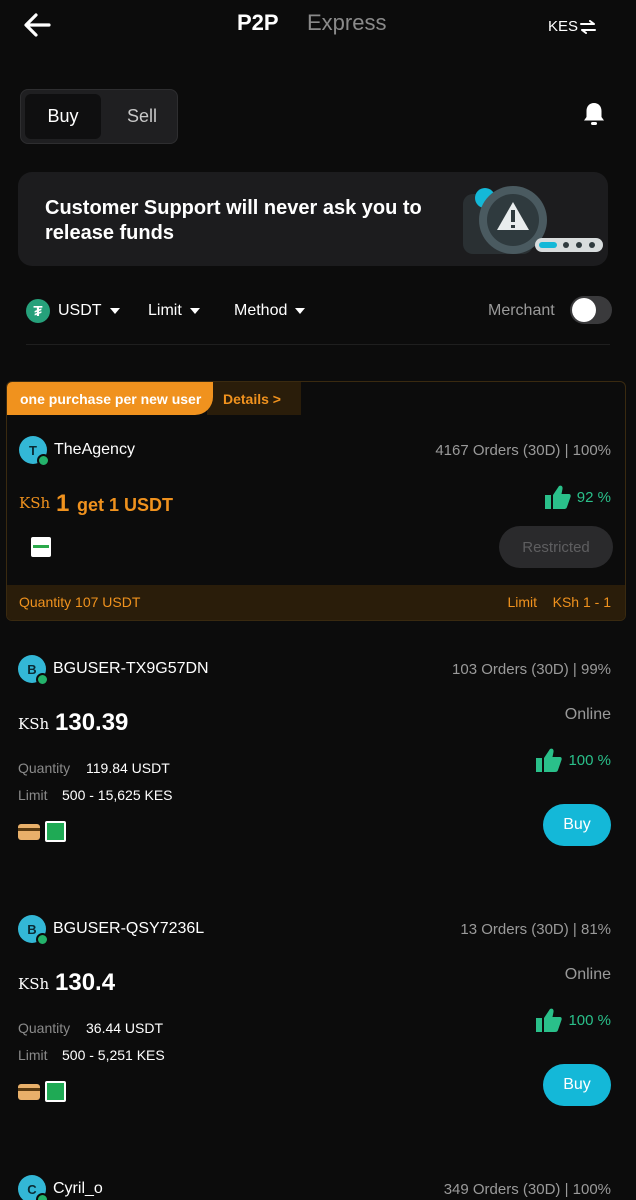 This screenshot has height=1200, width=636. I want to click on merchant-name: TheAgency, so click(94, 450).